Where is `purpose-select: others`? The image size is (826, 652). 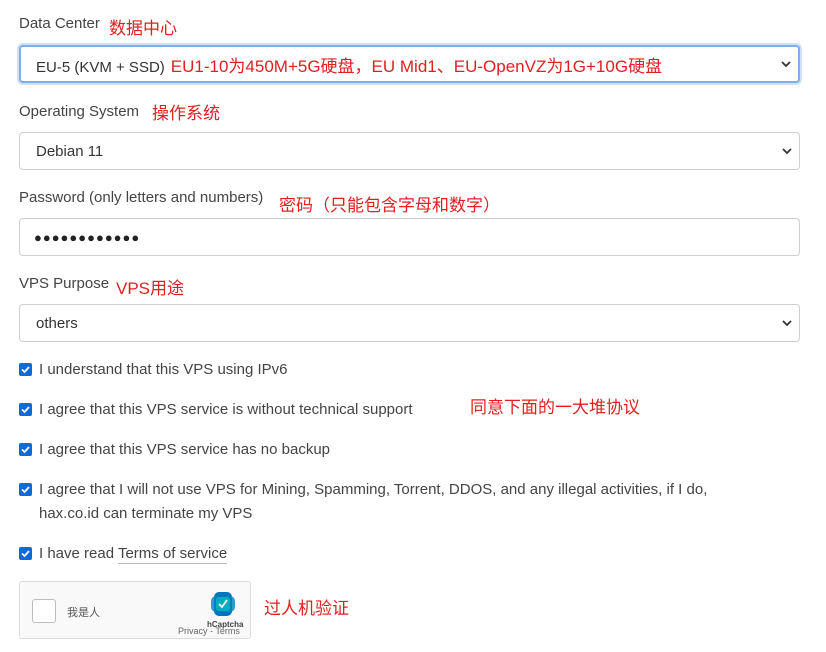
purpose-select: others is located at coordinates (409, 323).